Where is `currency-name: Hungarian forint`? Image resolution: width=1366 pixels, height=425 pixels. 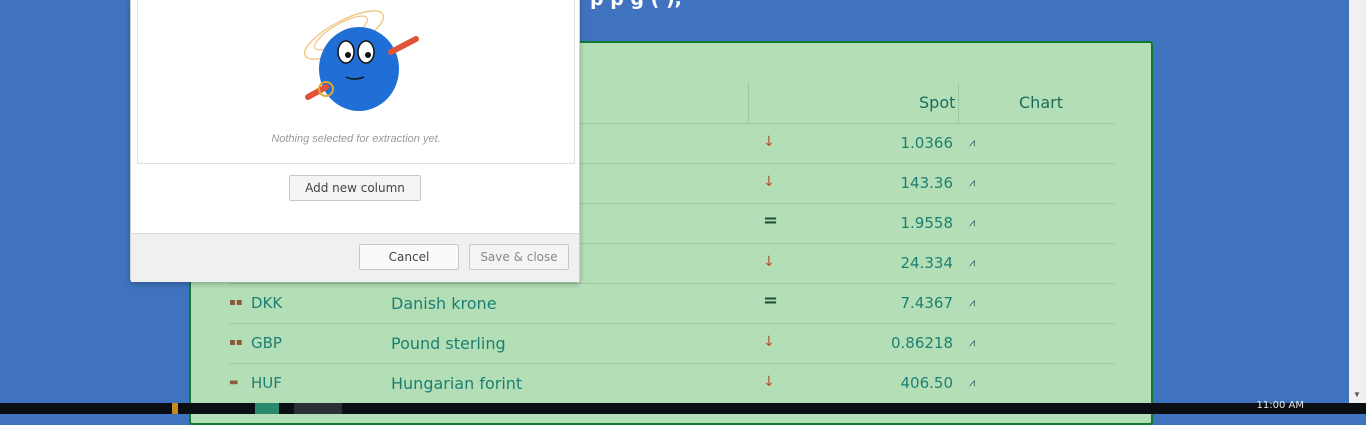 currency-name: Hungarian forint is located at coordinates (456, 383).